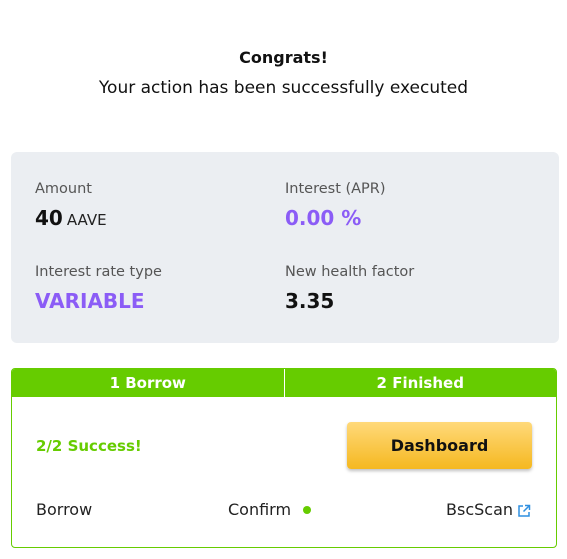 The image size is (567, 559). Describe the element at coordinates (335, 189) in the screenshot. I see `interest-label: Interest (APR)` at that location.